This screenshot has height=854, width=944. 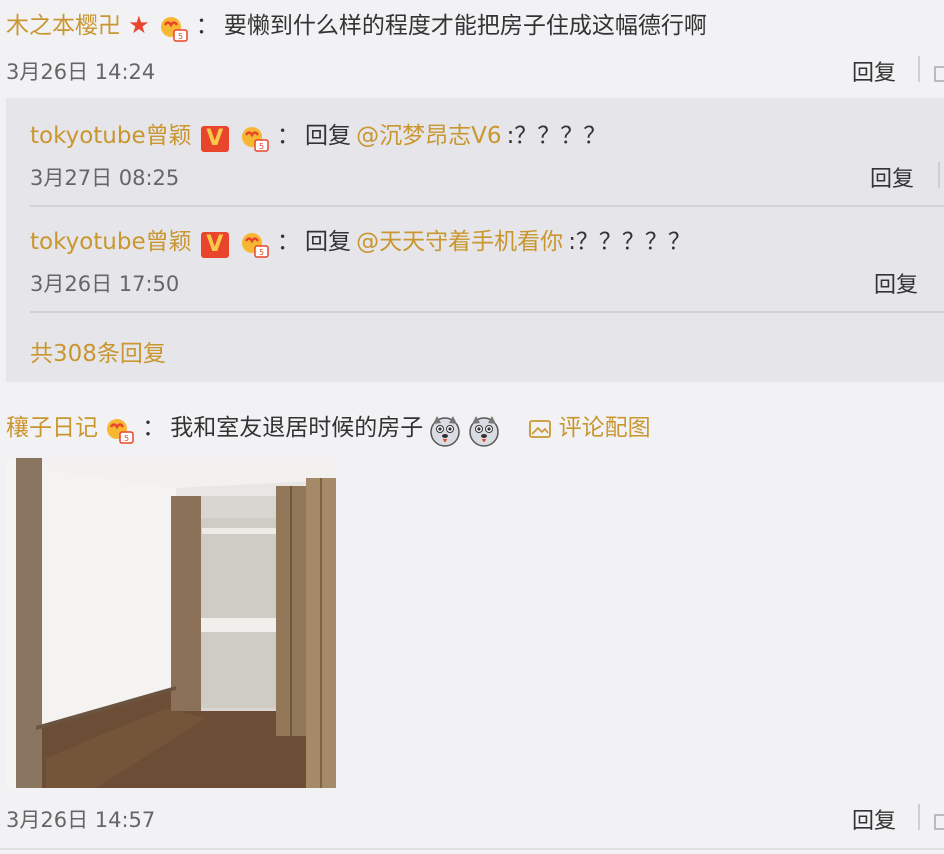 What do you see at coordinates (465, 26) in the screenshot?
I see `comment-text: 要懒到什么样的程度才能把房子住成这幅德行啊` at bounding box center [465, 26].